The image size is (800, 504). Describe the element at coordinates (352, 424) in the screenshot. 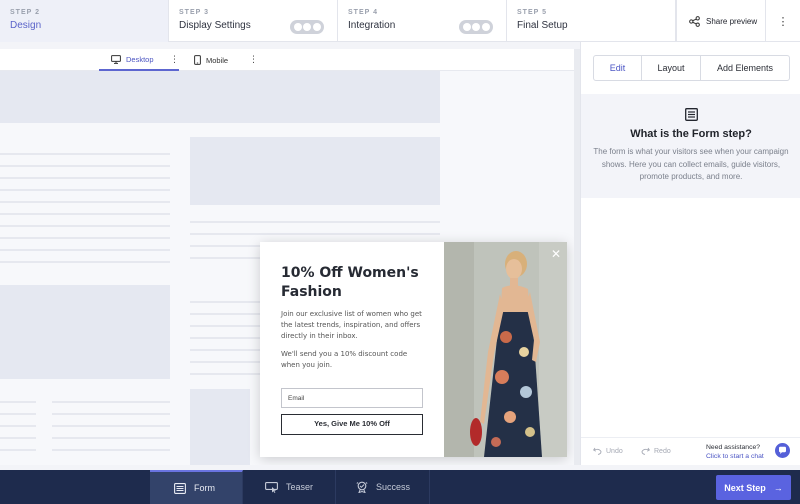

I see `popup-cta-button: Yes, Give Me 10% Off` at that location.